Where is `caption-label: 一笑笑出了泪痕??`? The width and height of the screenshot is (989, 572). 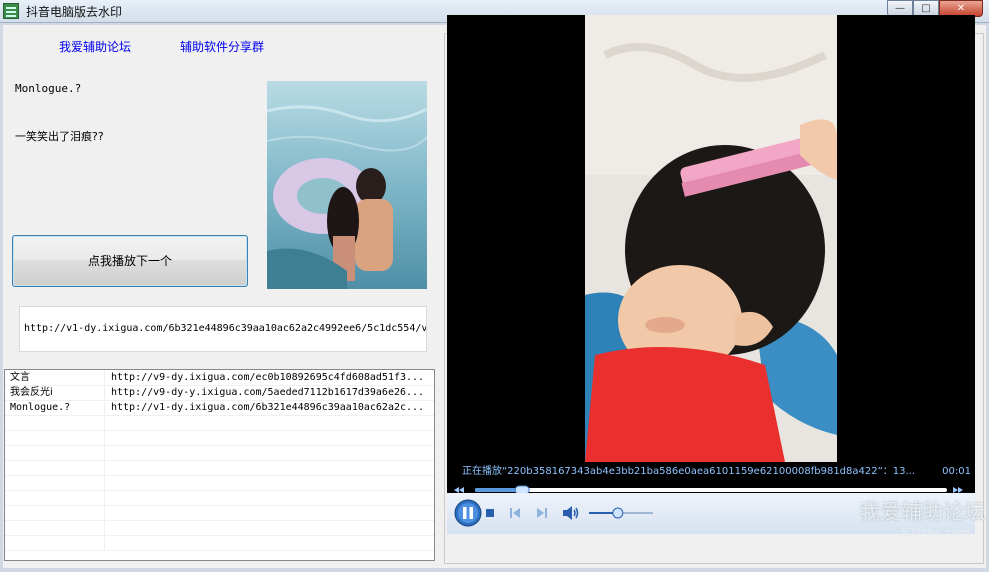 caption-label: 一笑笑出了泪痕?? is located at coordinates (59, 136).